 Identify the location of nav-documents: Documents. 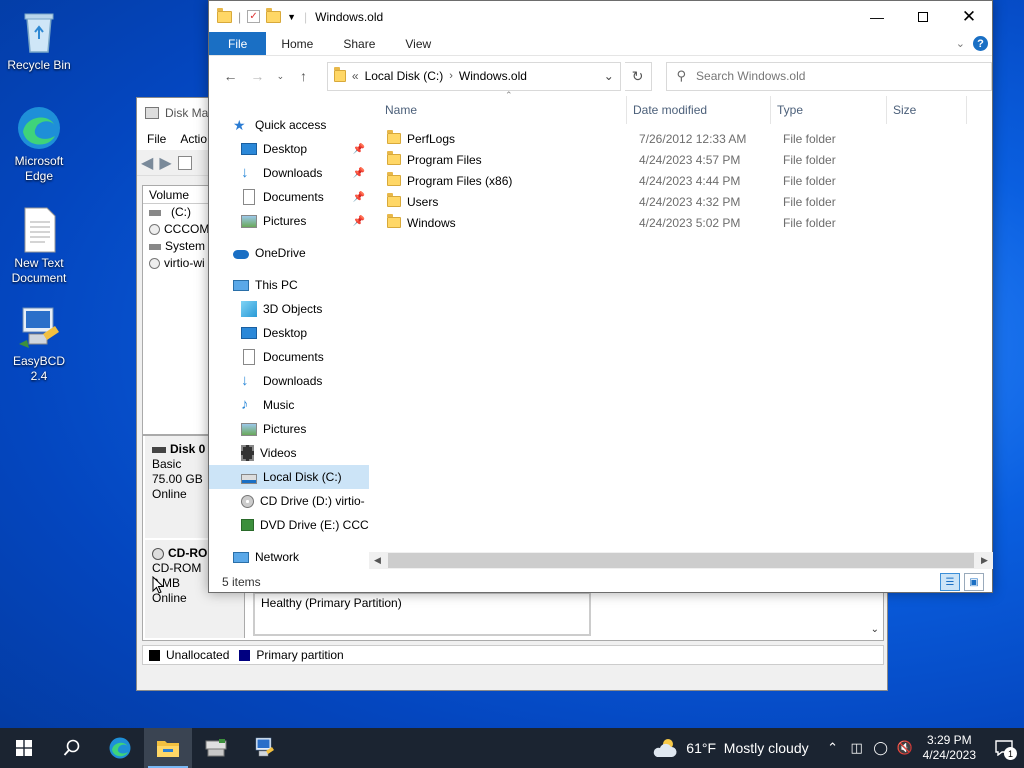
(289, 357).